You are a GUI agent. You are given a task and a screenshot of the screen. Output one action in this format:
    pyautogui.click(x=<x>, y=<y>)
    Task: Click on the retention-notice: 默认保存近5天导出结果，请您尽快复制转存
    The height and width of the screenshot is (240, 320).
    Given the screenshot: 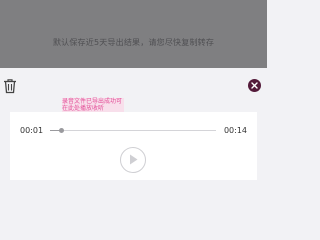 What is the action you would take?
    pyautogui.click(x=133, y=42)
    